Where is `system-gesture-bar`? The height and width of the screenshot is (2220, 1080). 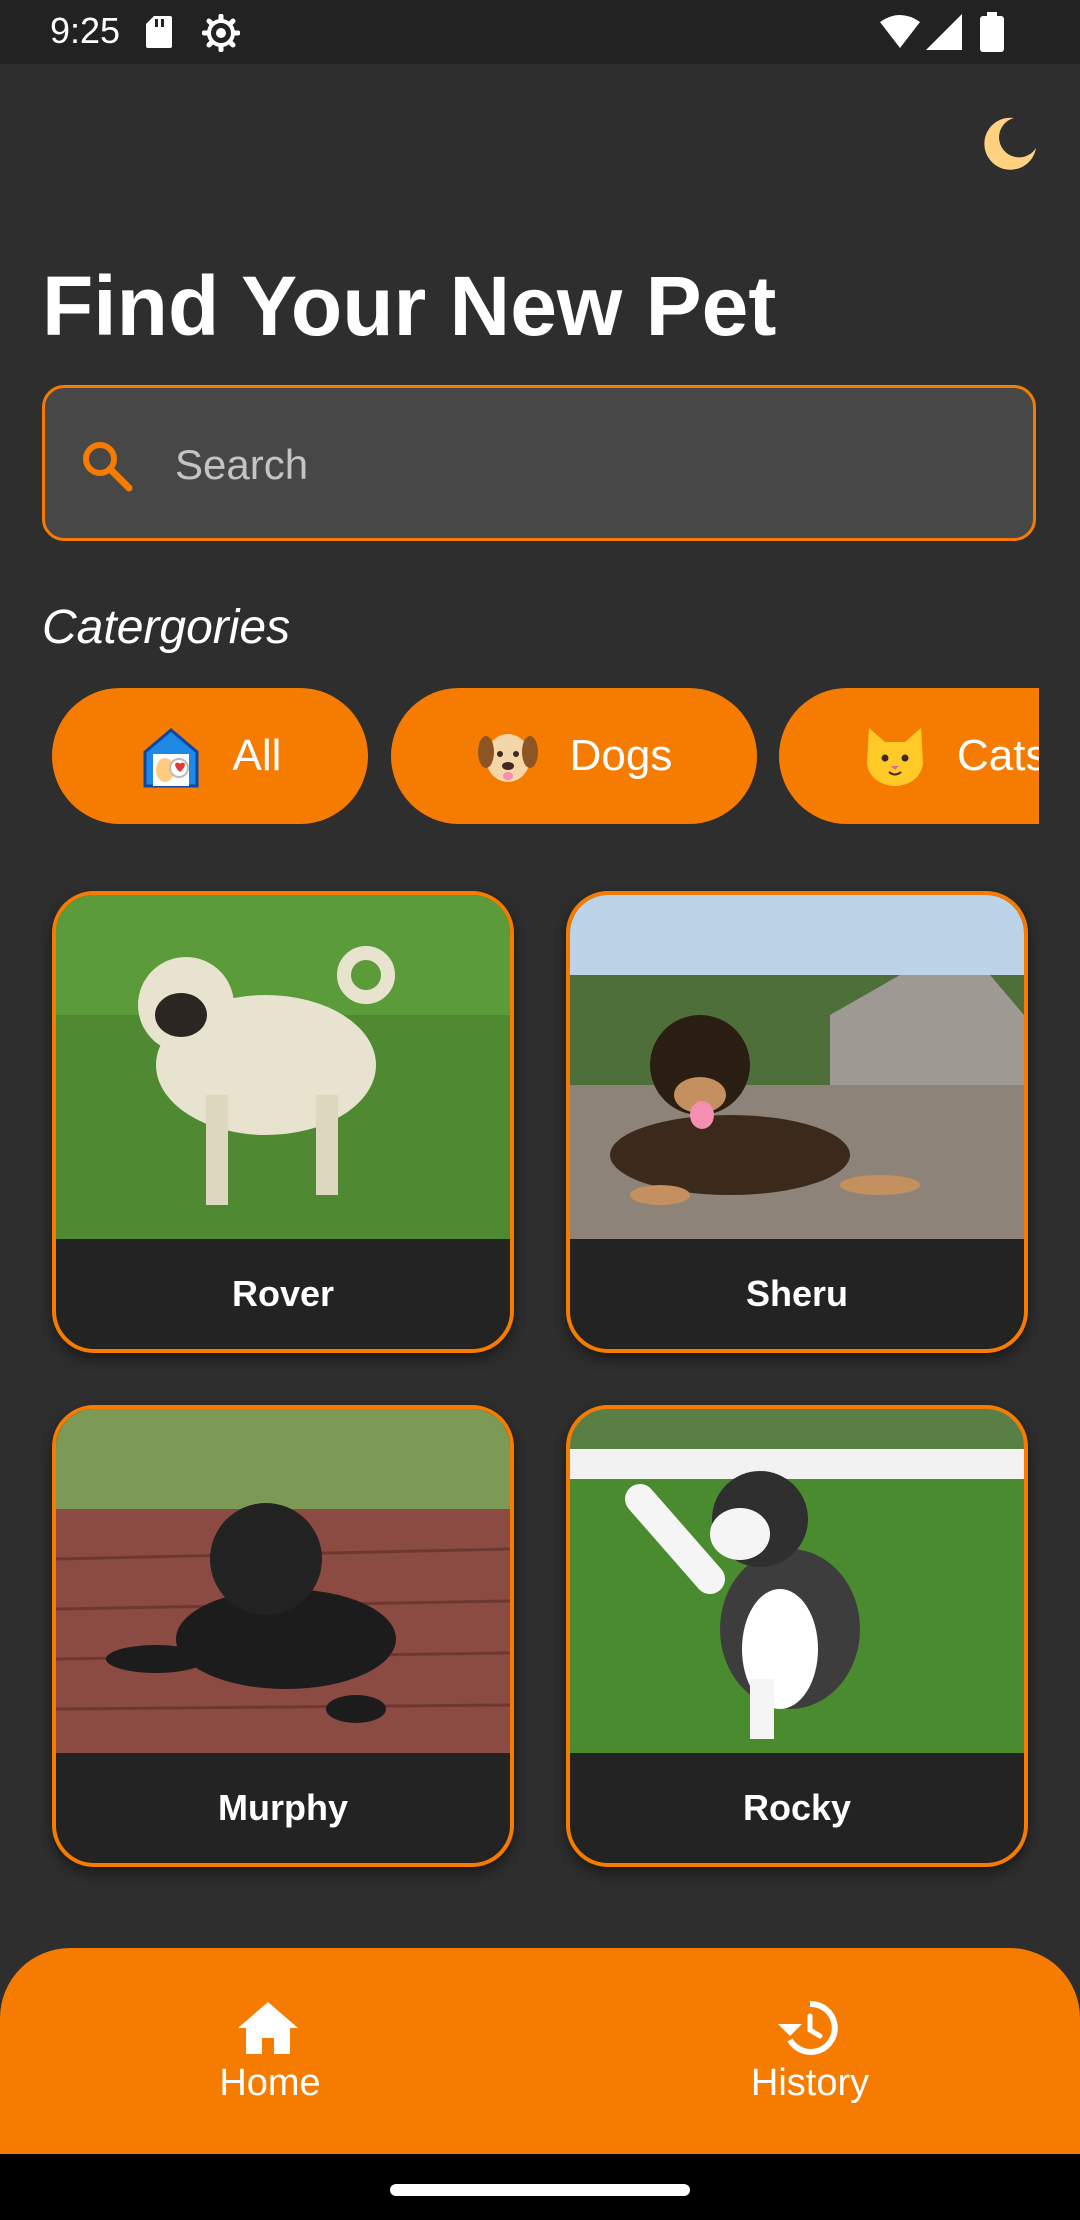 system-gesture-bar is located at coordinates (540, 2187).